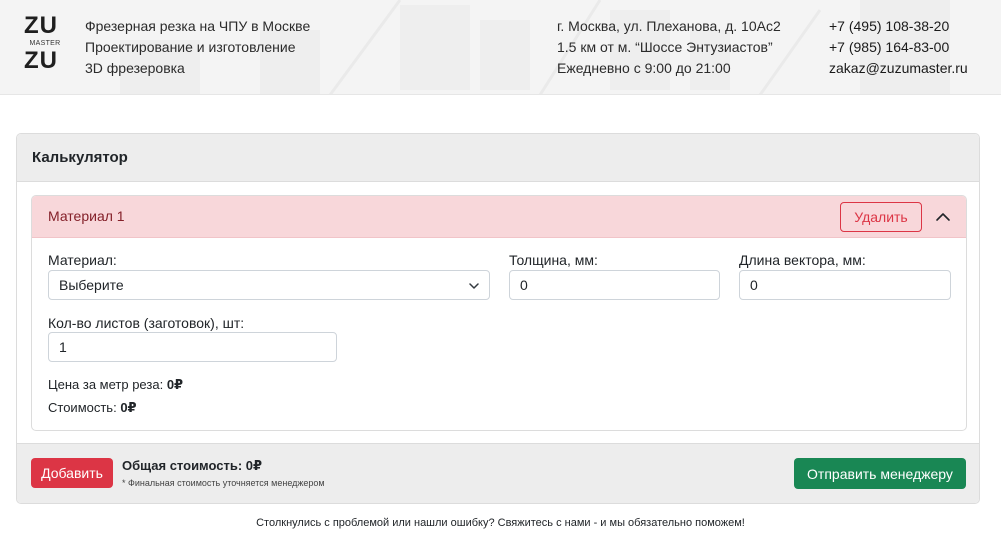 The image size is (1001, 549). Describe the element at coordinates (553, 260) in the screenshot. I see `thickness-label: Толщина, мм:` at that location.